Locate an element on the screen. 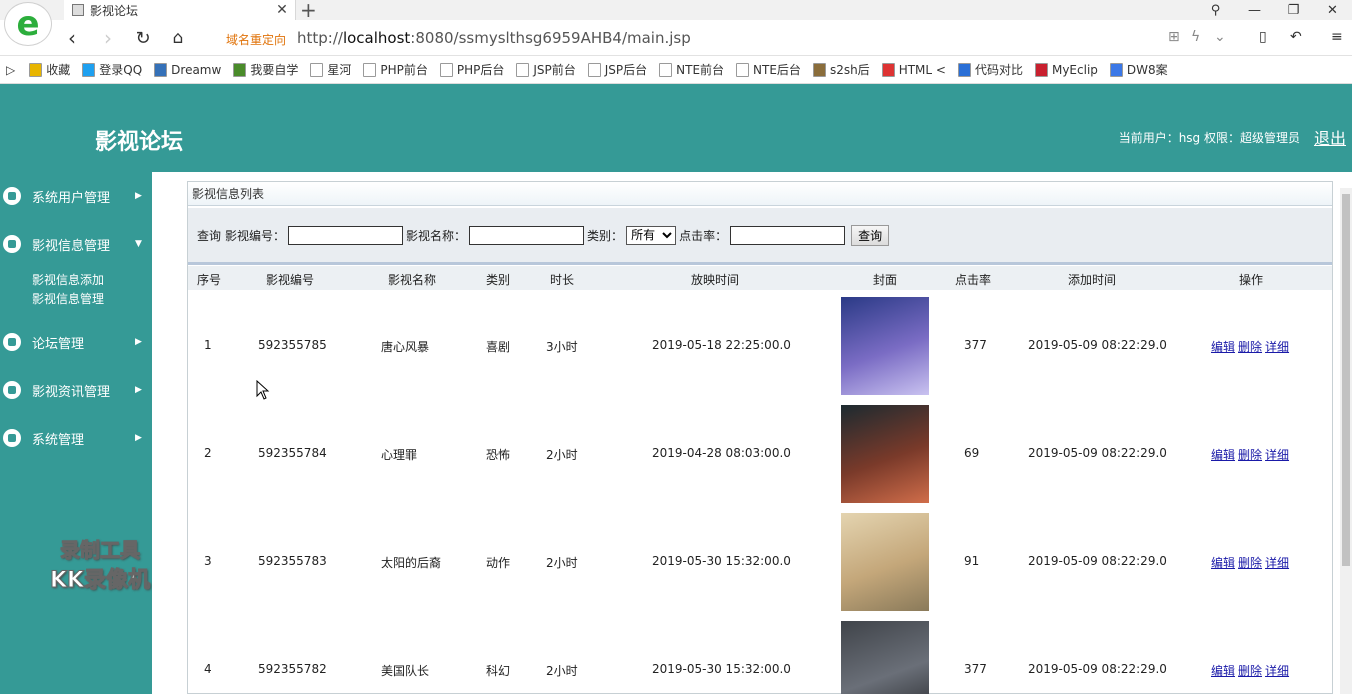  lightning-icon: ϟ is located at coordinates (1195, 37).